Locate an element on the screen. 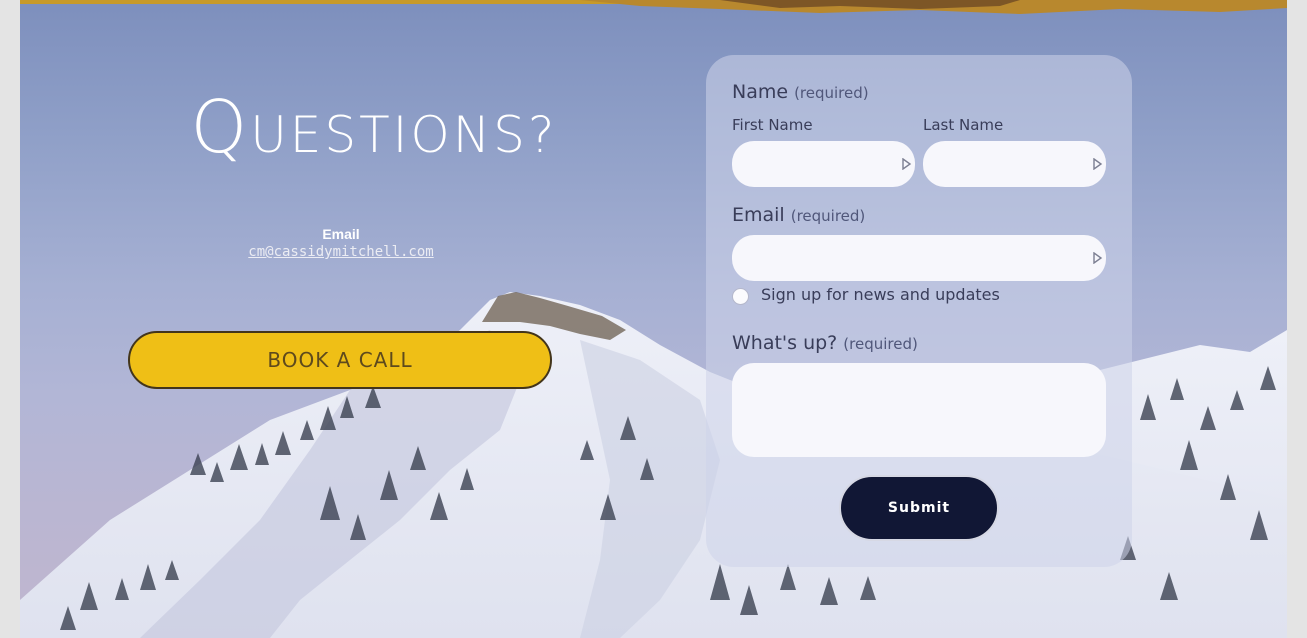 The width and height of the screenshot is (1307, 638). last-name-input is located at coordinates (1014, 164).